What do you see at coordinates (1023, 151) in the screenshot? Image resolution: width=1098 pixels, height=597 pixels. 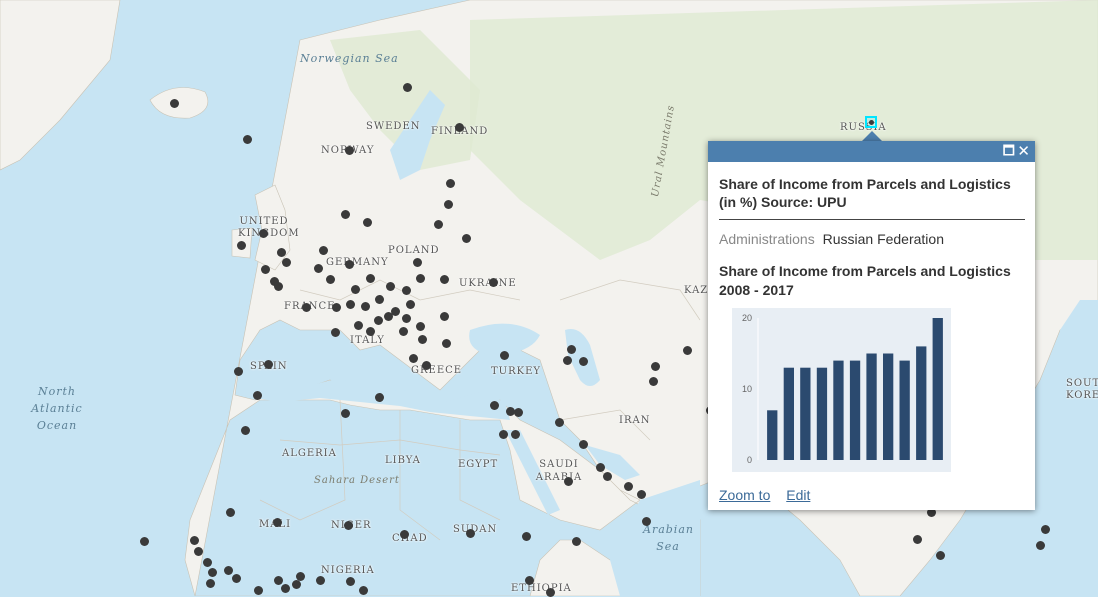 I see `close-icon: ✕` at bounding box center [1023, 151].